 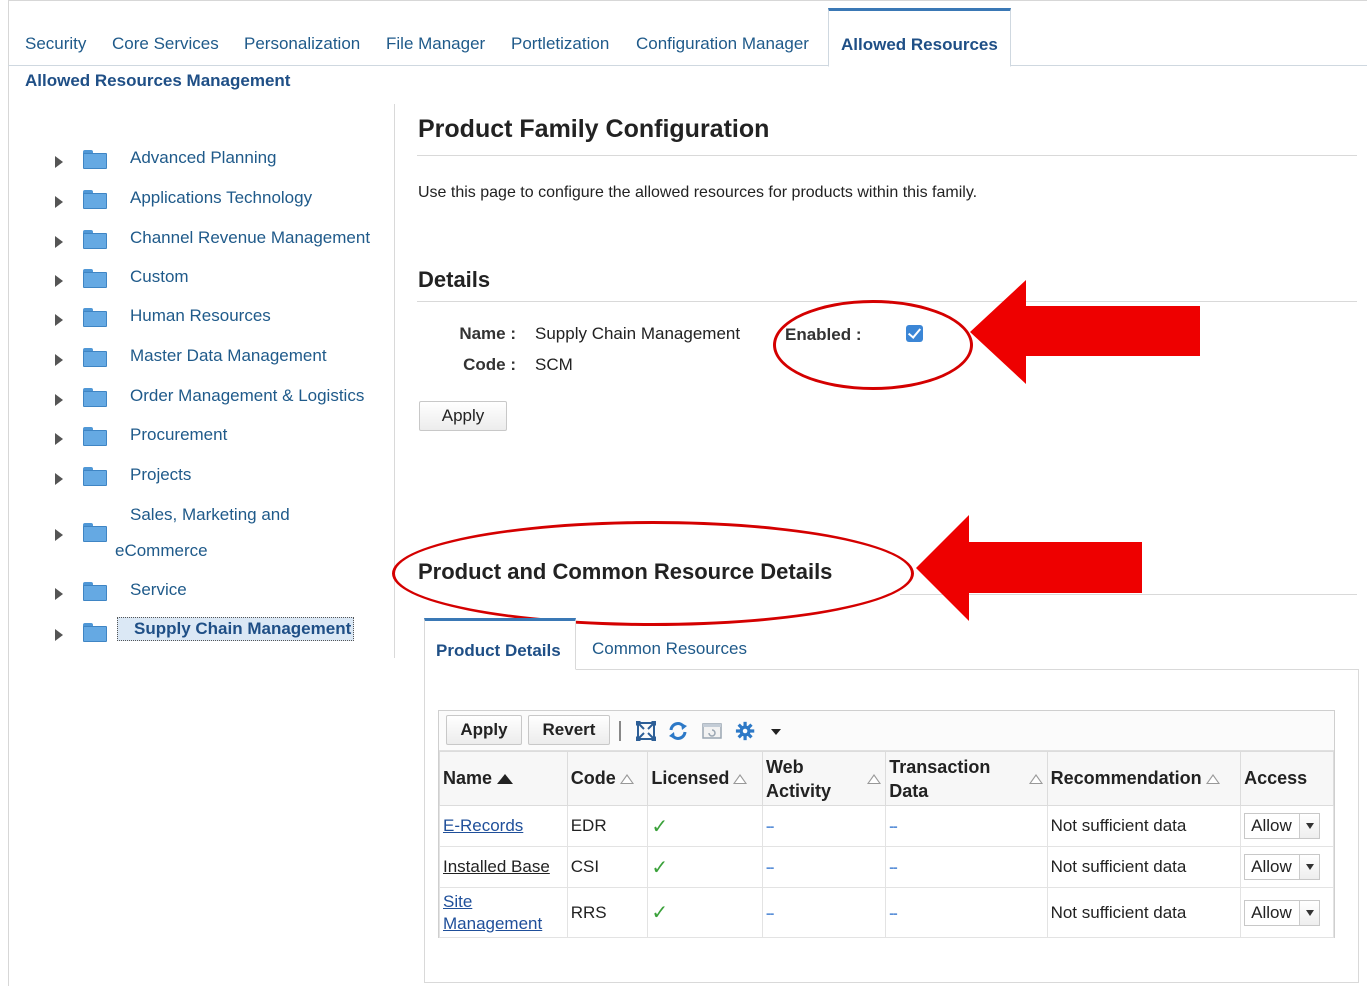 I want to click on tree-item-label: Master Data Management, so click(x=228, y=356).